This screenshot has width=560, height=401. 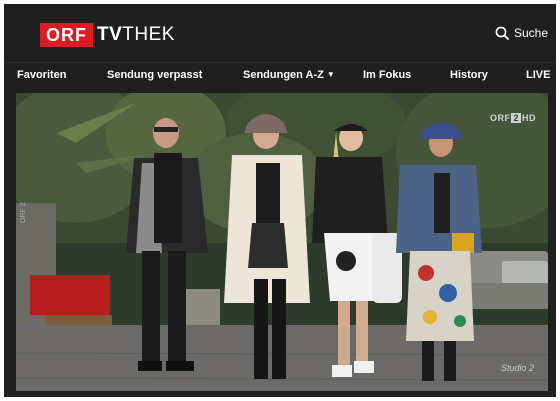 What do you see at coordinates (469, 75) in the screenshot?
I see `nav-item-history: History` at bounding box center [469, 75].